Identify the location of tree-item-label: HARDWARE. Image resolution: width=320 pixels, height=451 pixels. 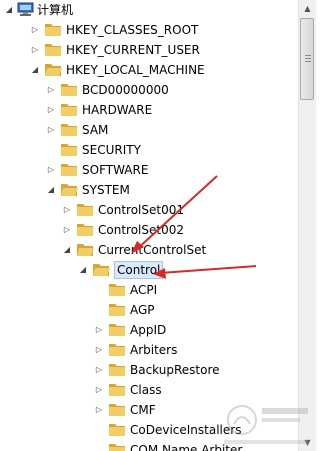
(117, 110).